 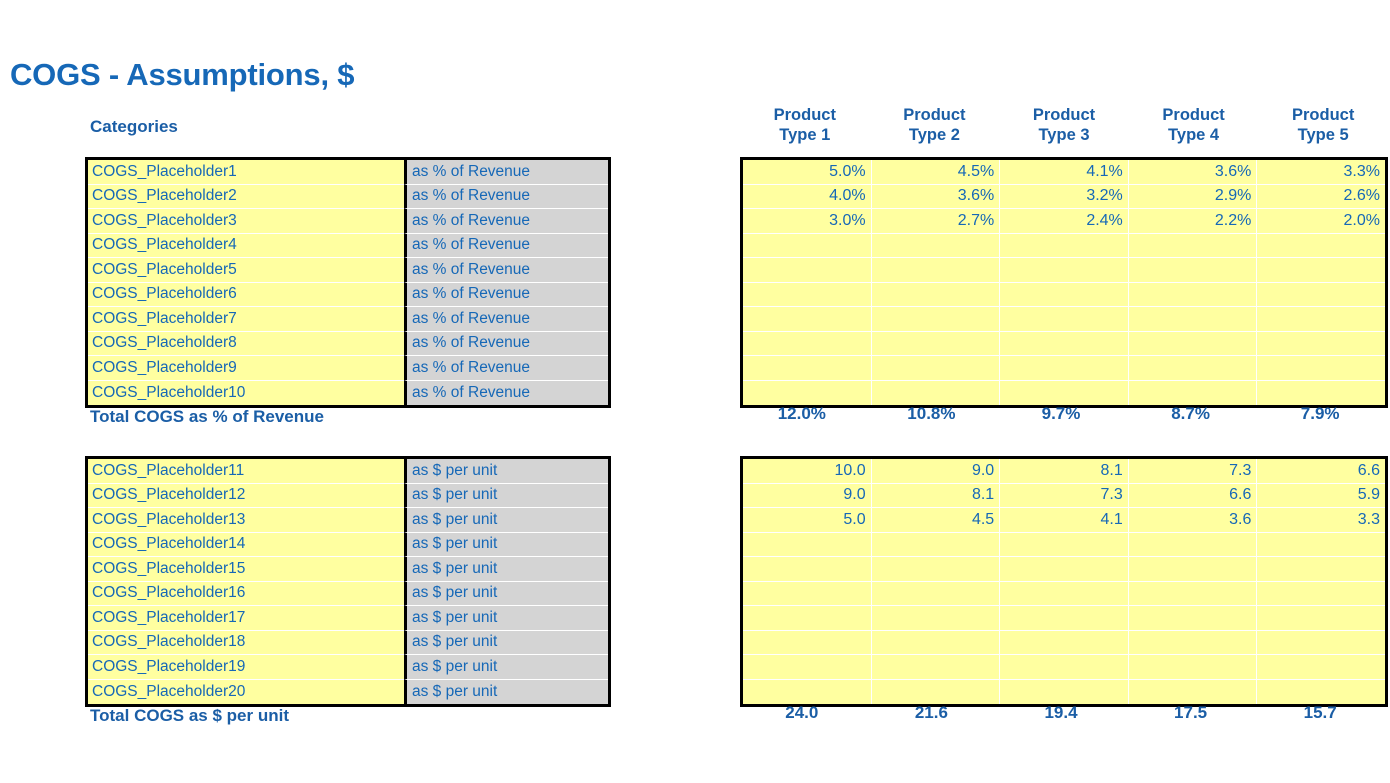 What do you see at coordinates (246, 544) in the screenshot?
I see `category-name-cell: COGS_Placeholder14` at bounding box center [246, 544].